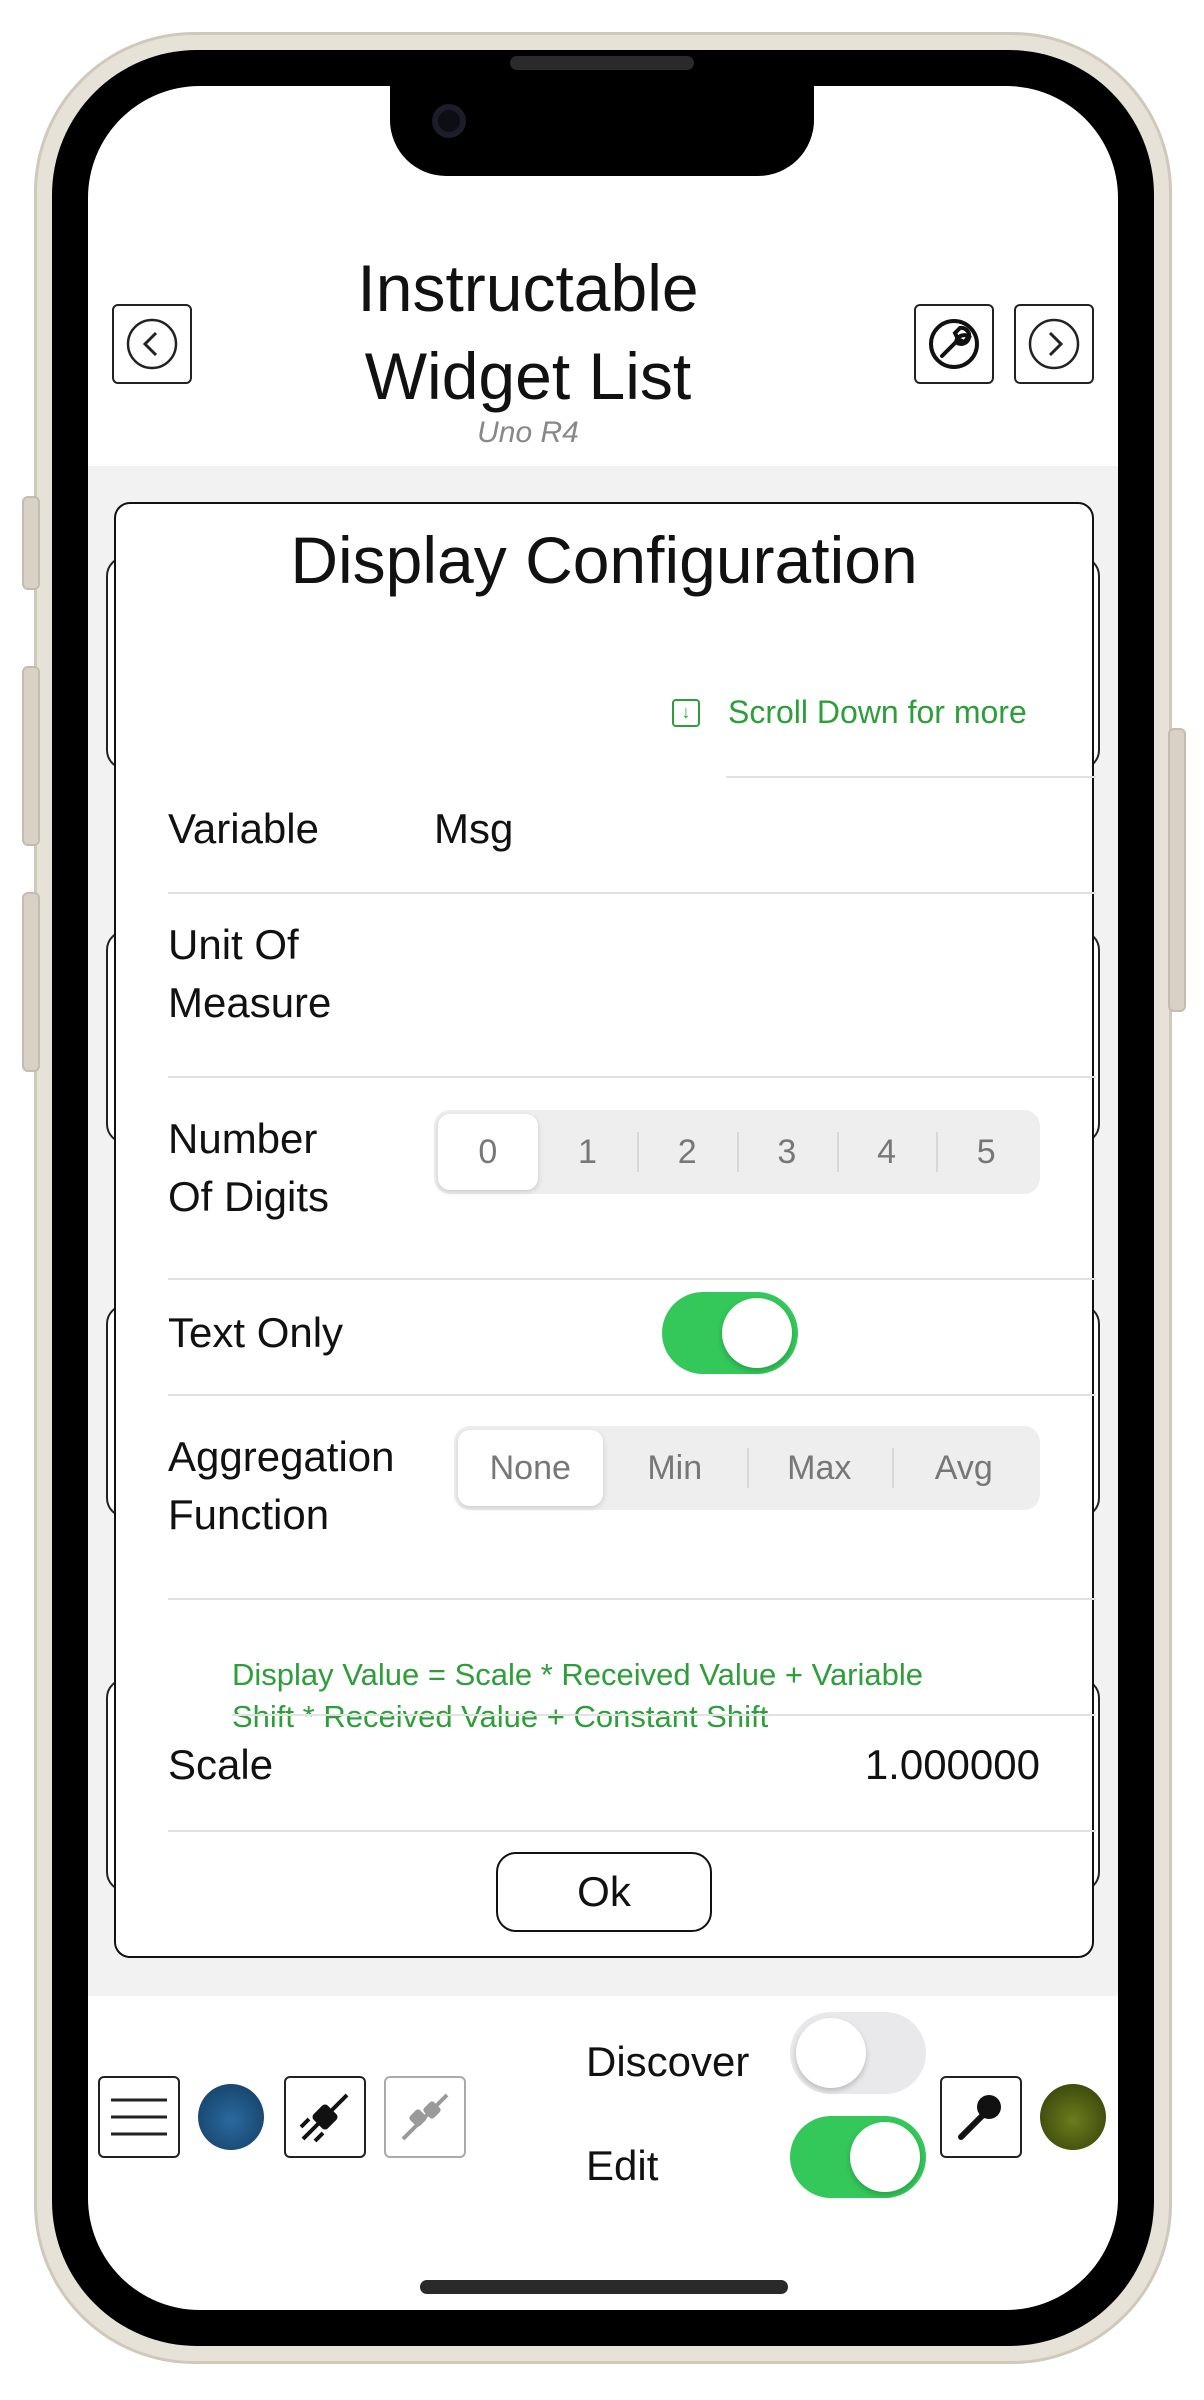  I want to click on wrench-icon, so click(954, 344).